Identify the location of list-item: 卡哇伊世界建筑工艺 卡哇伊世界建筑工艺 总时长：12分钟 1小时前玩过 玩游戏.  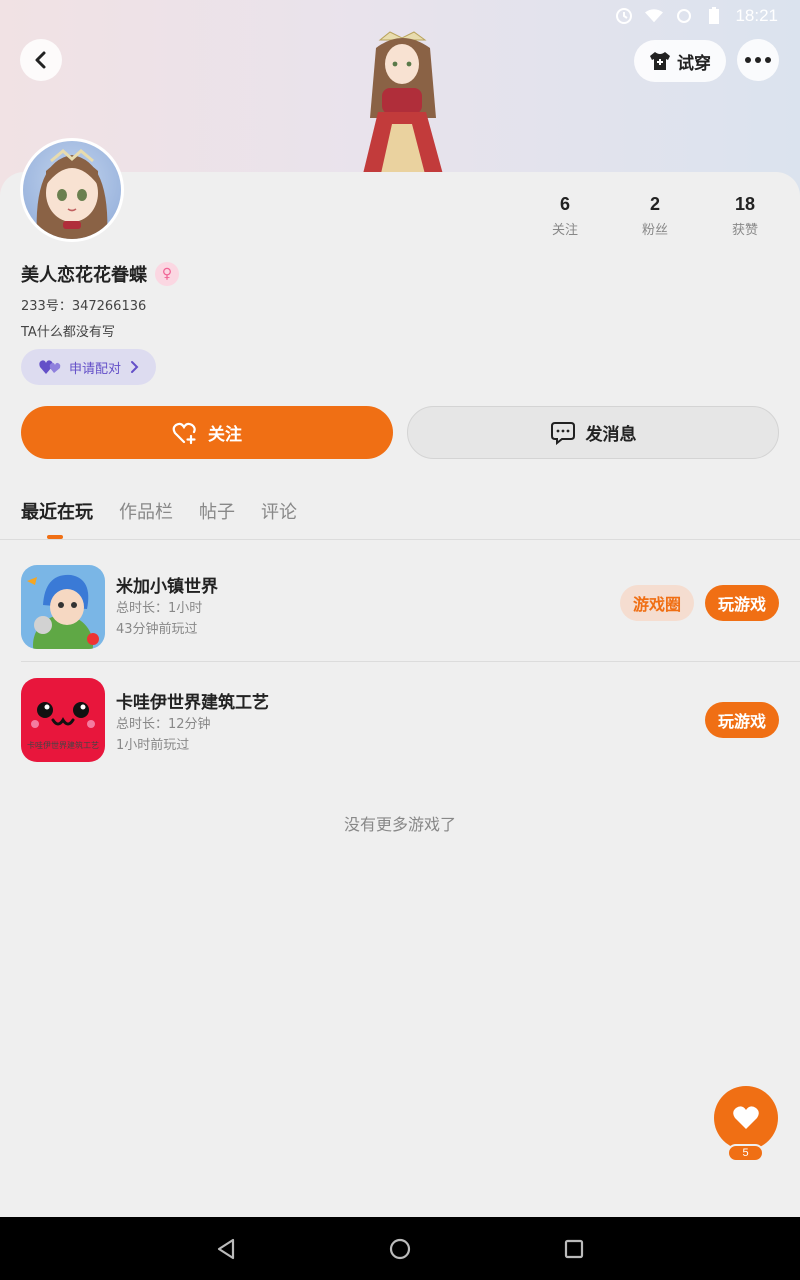
(400, 720).